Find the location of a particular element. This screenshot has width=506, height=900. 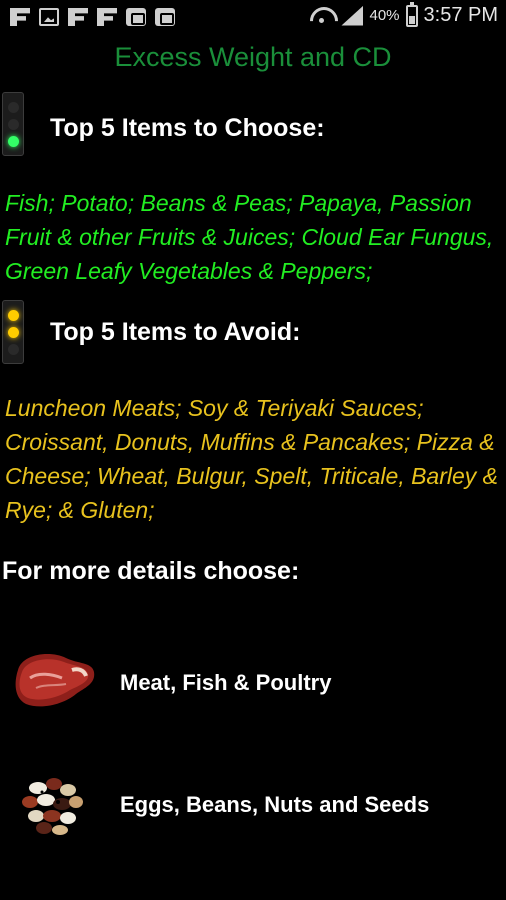

beans-icon is located at coordinates (52, 806).